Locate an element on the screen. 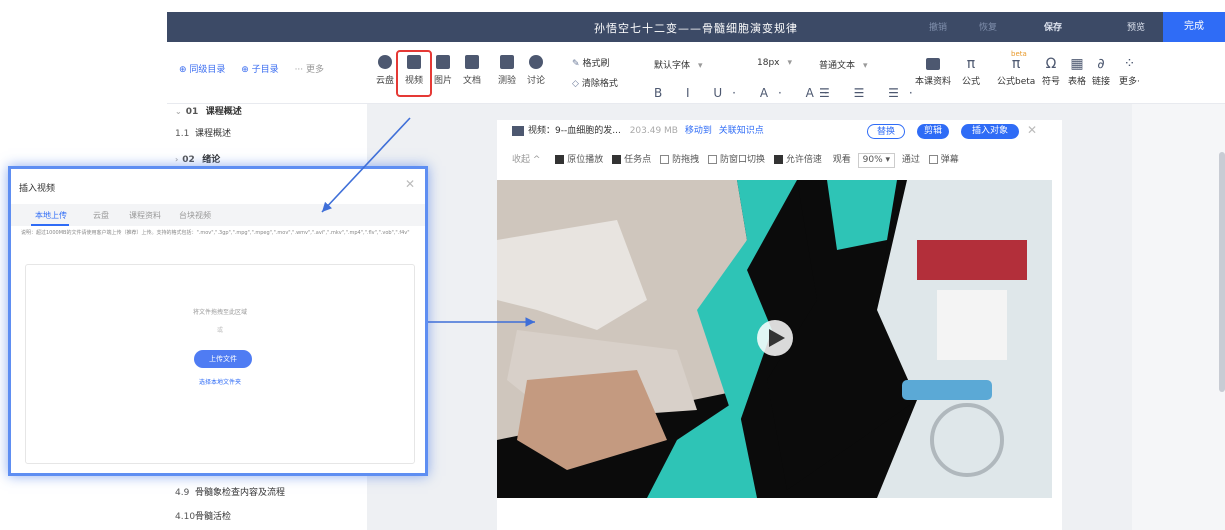 The width and height of the screenshot is (1225, 530). clear-format-button: ◇ 清除格式 is located at coordinates (595, 82).